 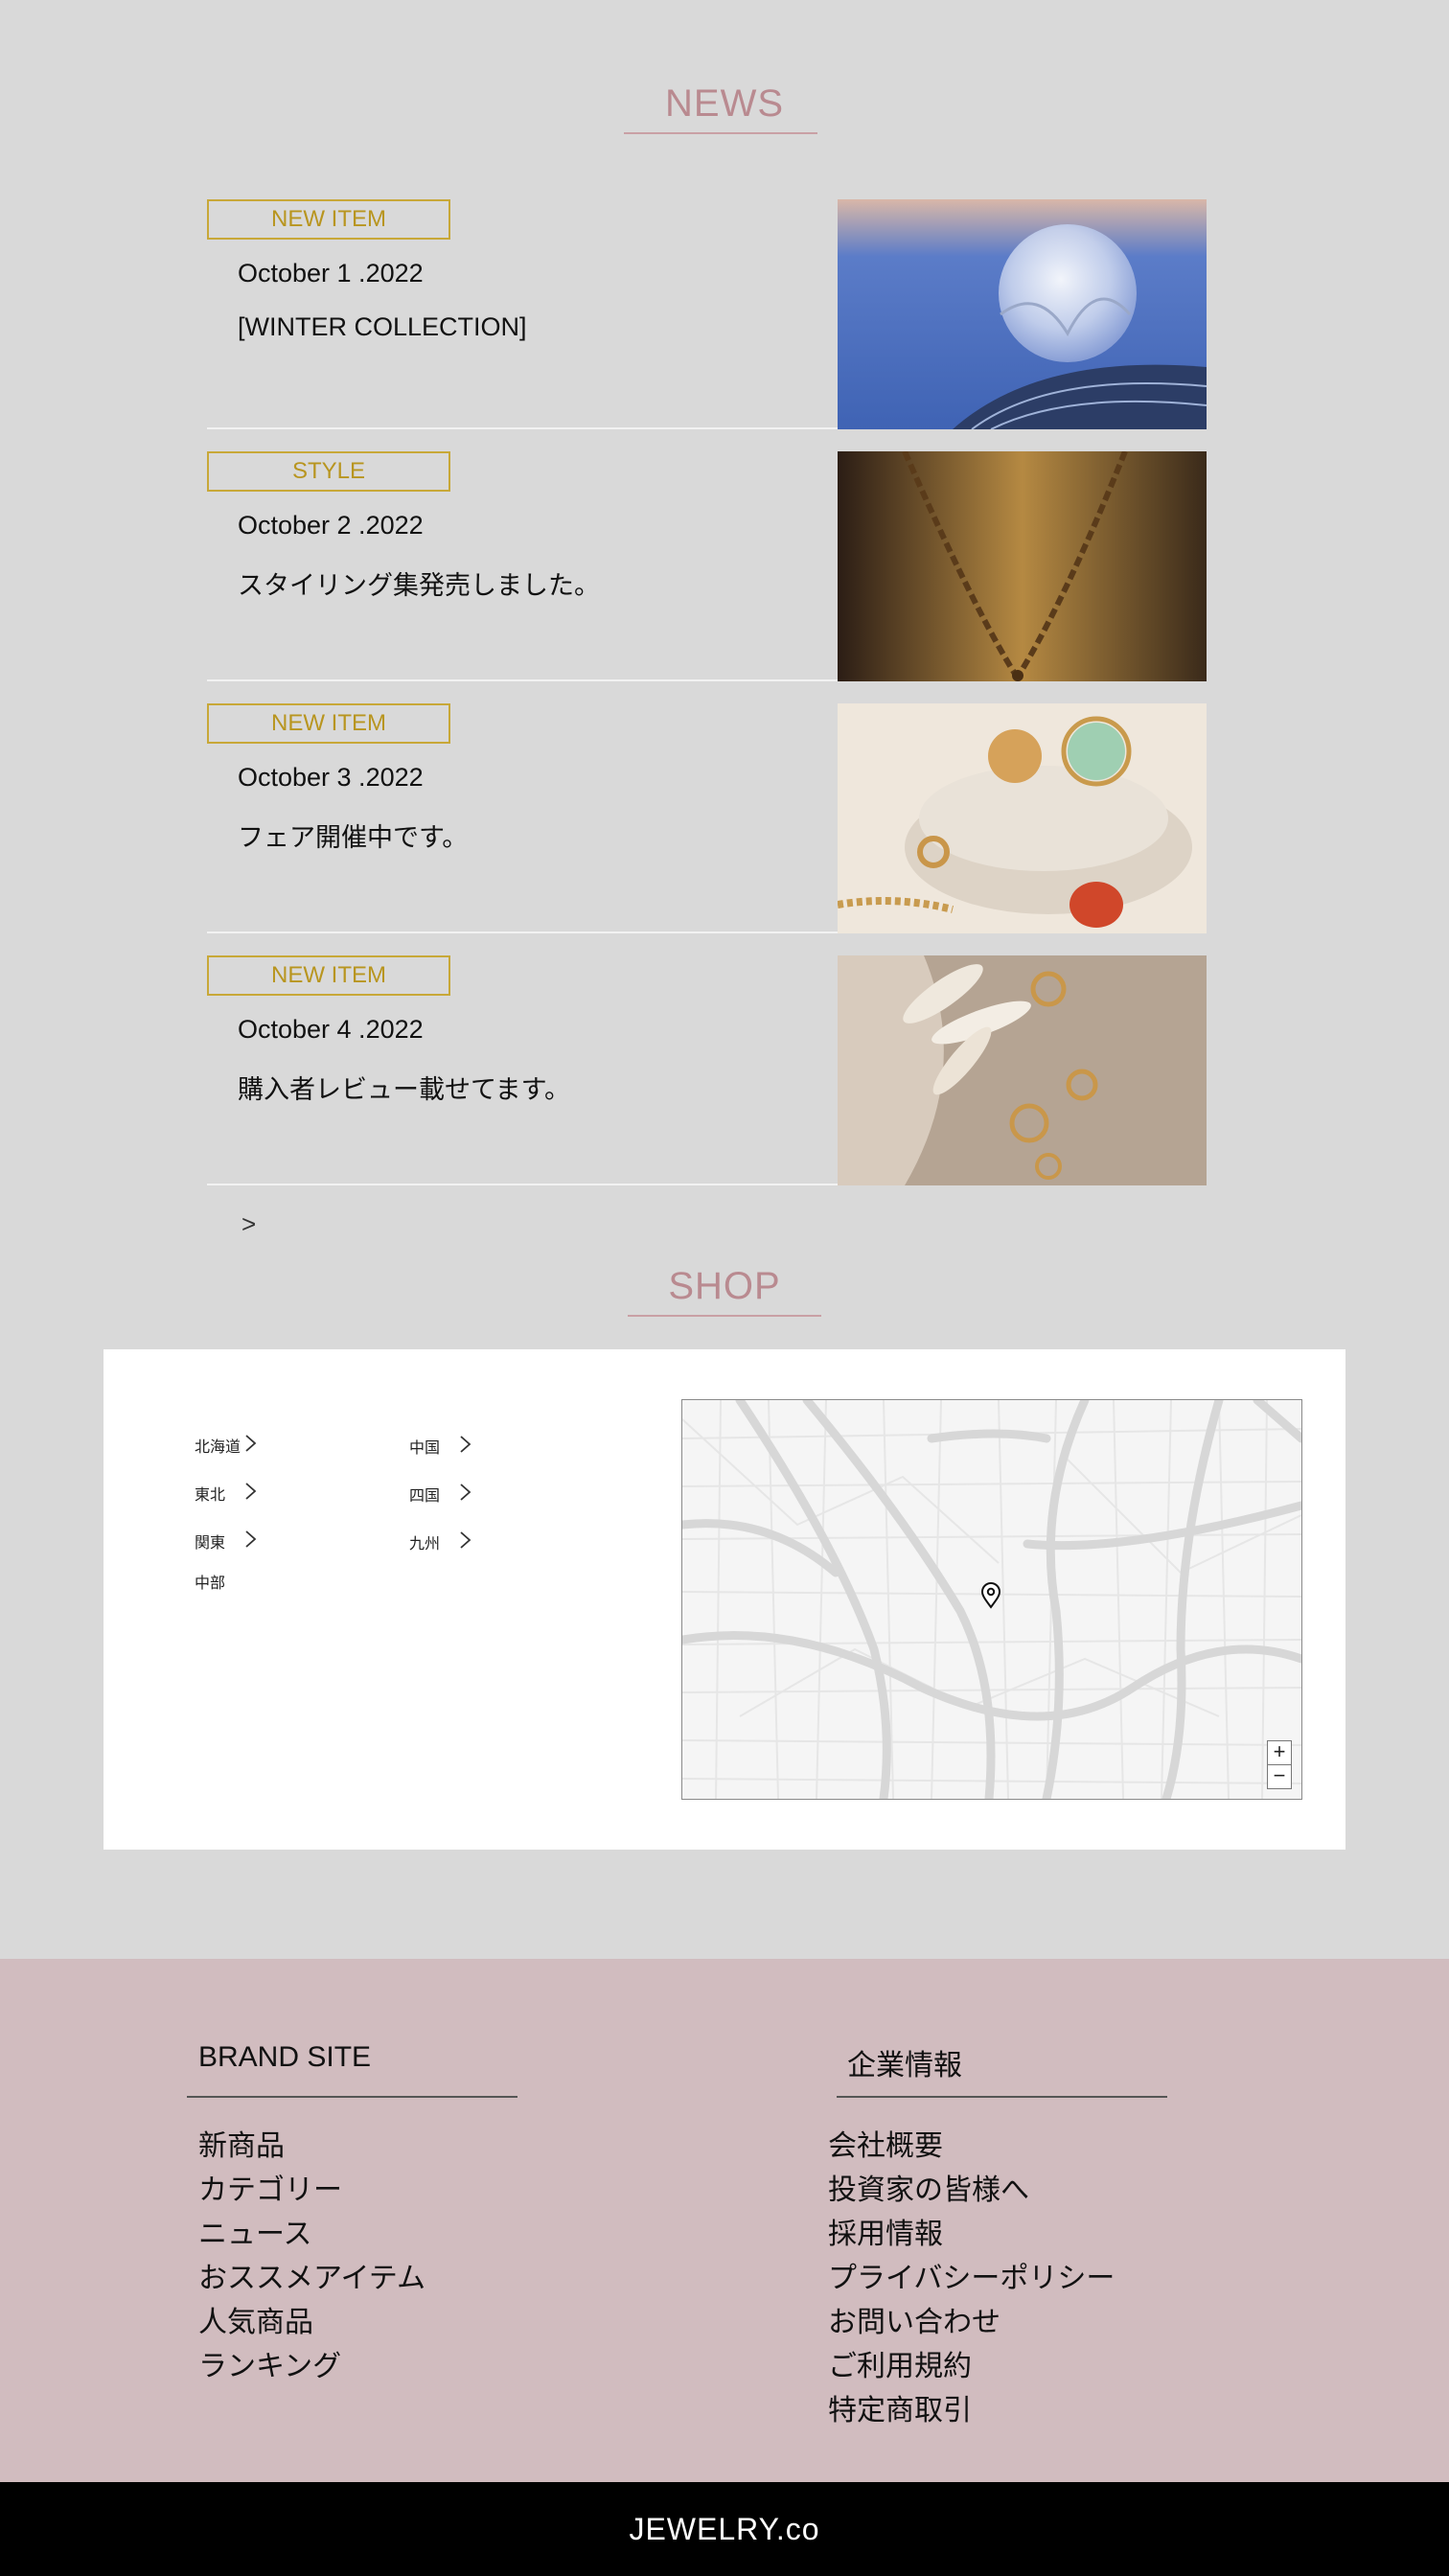 What do you see at coordinates (1023, 818) in the screenshot?
I see `gemstone-rings-photo` at bounding box center [1023, 818].